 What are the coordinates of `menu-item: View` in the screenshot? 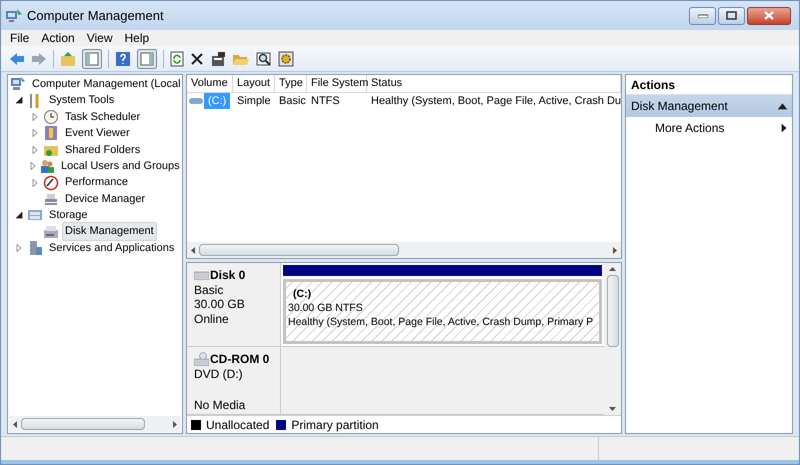 It's located at (100, 38).